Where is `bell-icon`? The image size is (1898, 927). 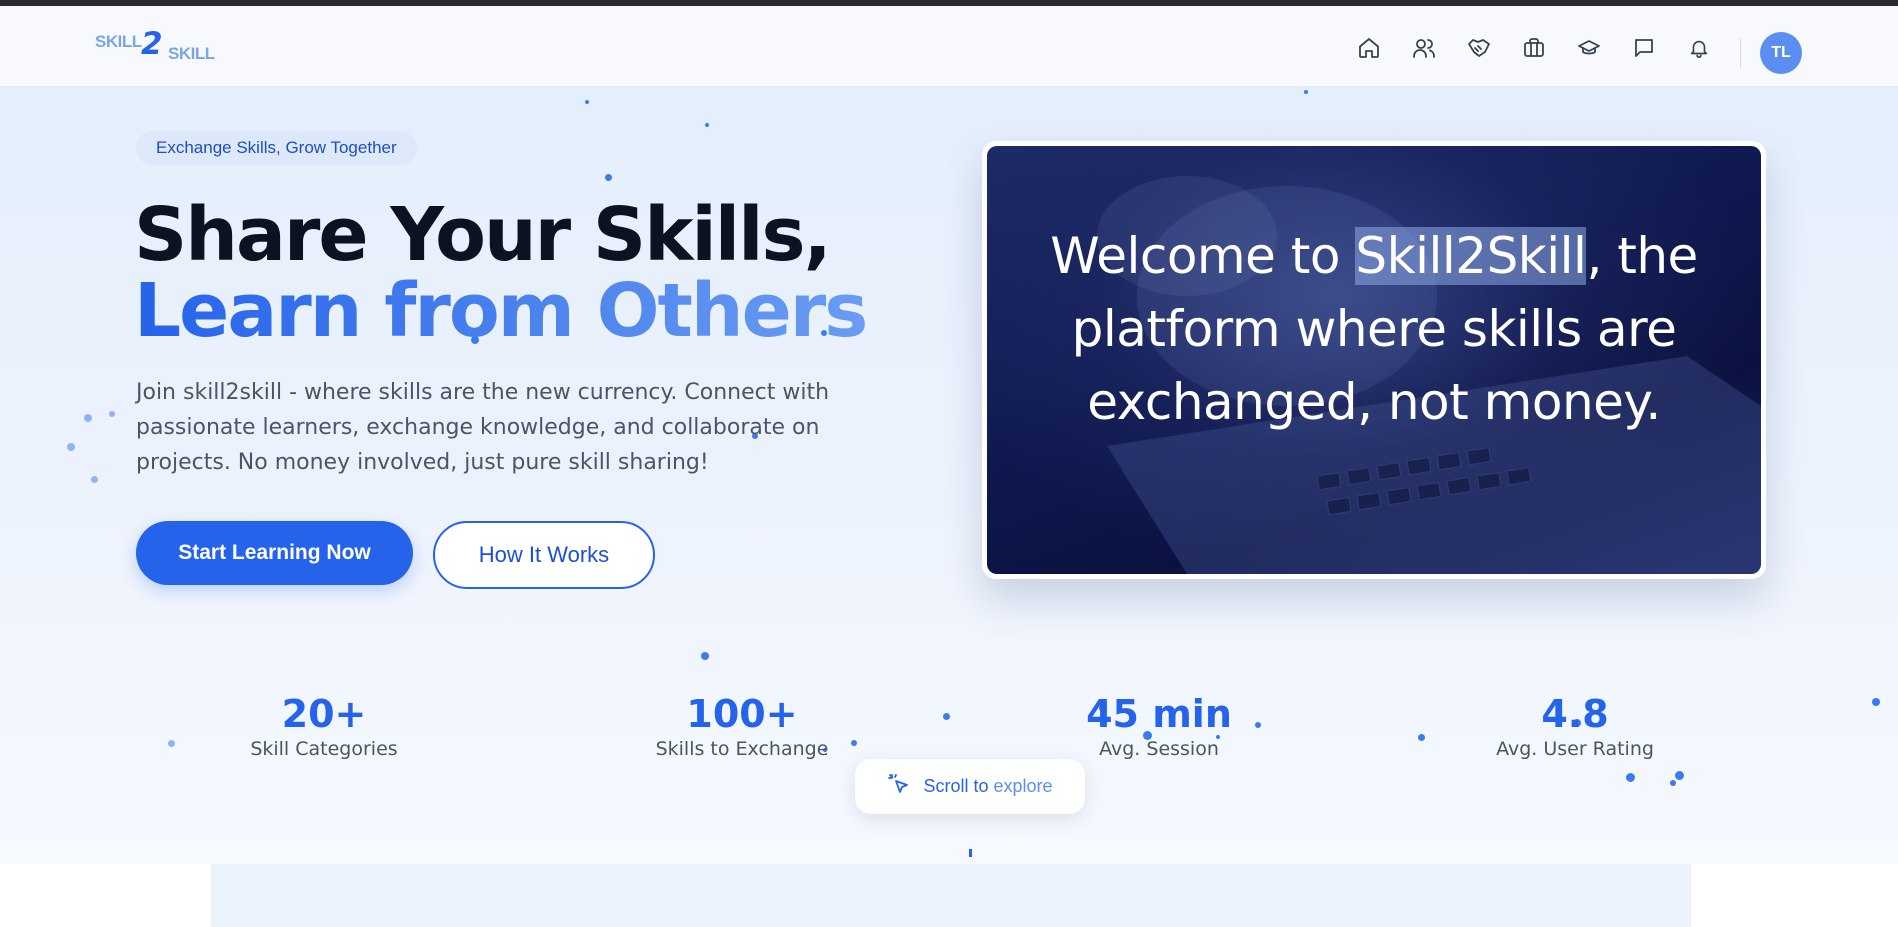 bell-icon is located at coordinates (1699, 48).